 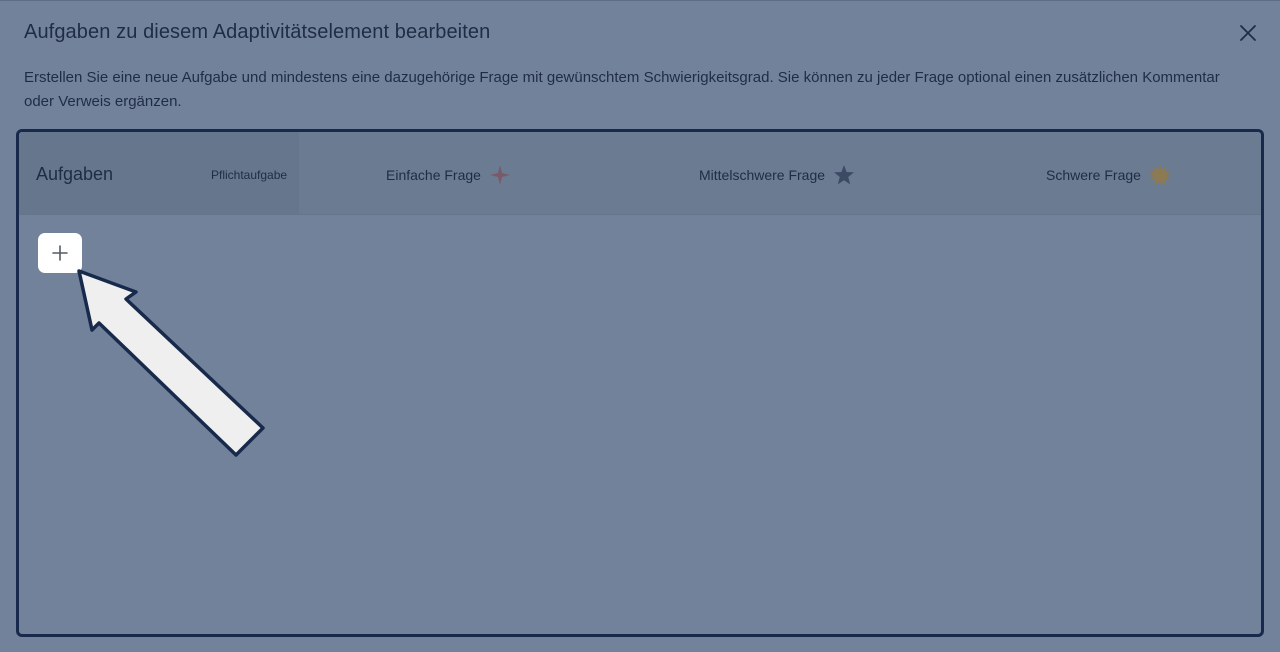 I want to click on arrow-pointer-icon, so click(x=171, y=363).